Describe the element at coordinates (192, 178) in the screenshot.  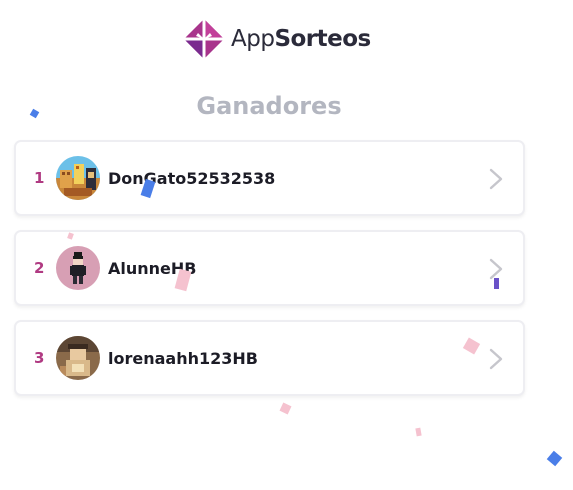
I see `winner-username: DonGato52532538` at that location.